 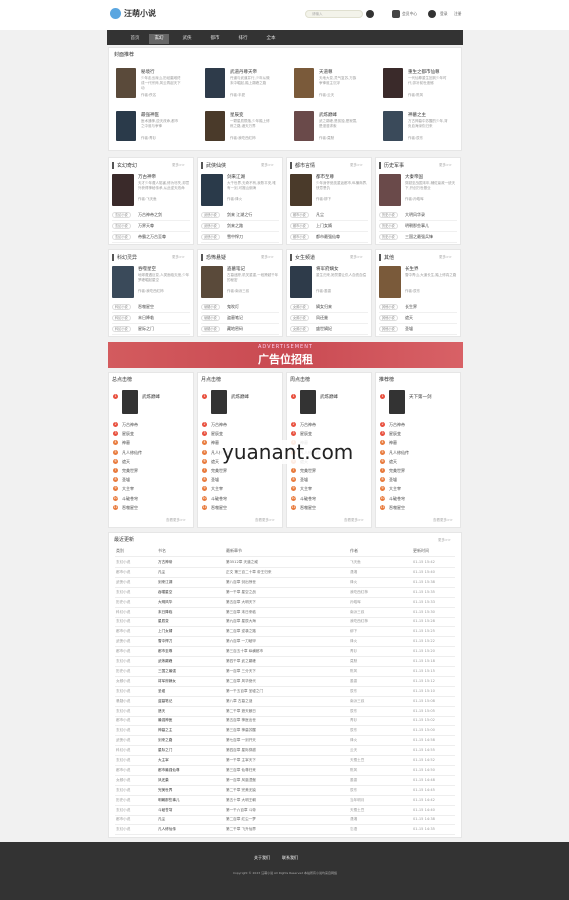 What do you see at coordinates (241, 621) in the screenshot?
I see `table-cell: 第九百章 星辰大海` at bounding box center [241, 621].